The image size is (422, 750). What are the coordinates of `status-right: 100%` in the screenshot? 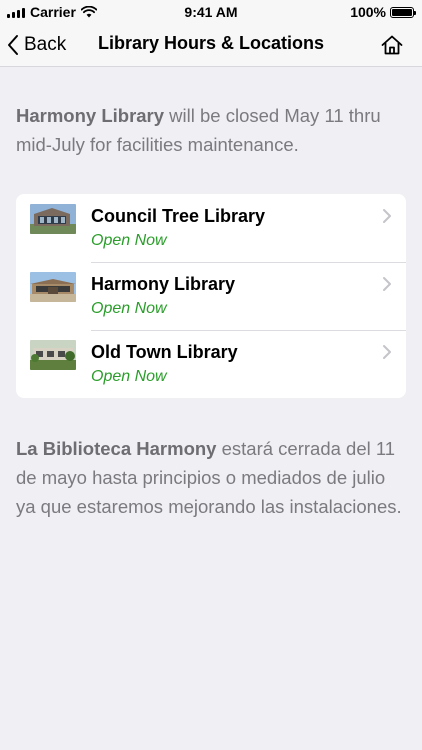 It's located at (383, 12).